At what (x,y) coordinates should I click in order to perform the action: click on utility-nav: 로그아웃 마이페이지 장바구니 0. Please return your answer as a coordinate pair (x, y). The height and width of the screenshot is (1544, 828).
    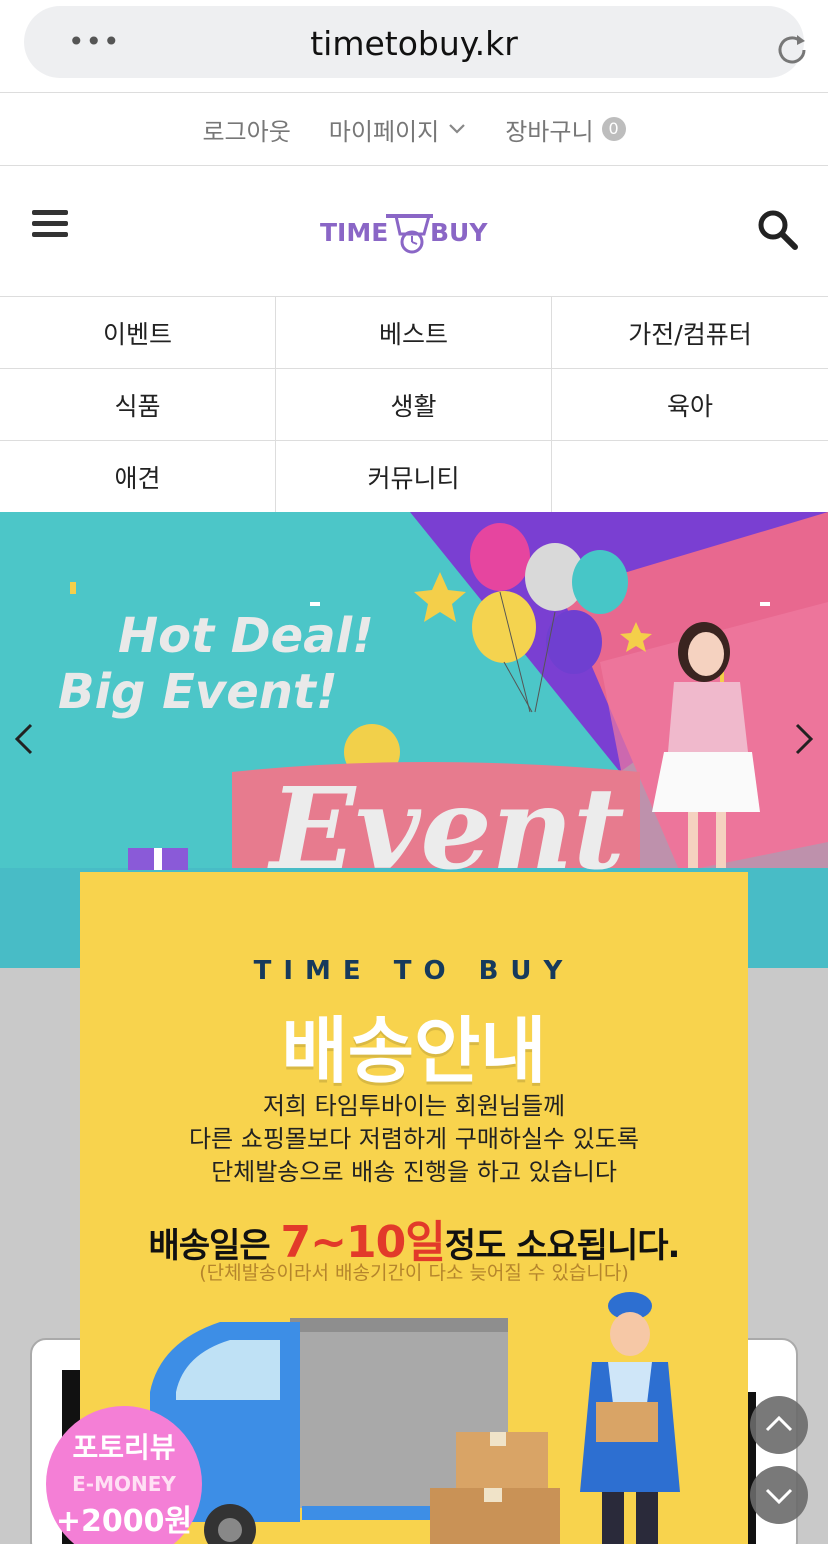
    Looking at the image, I should click on (414, 129).